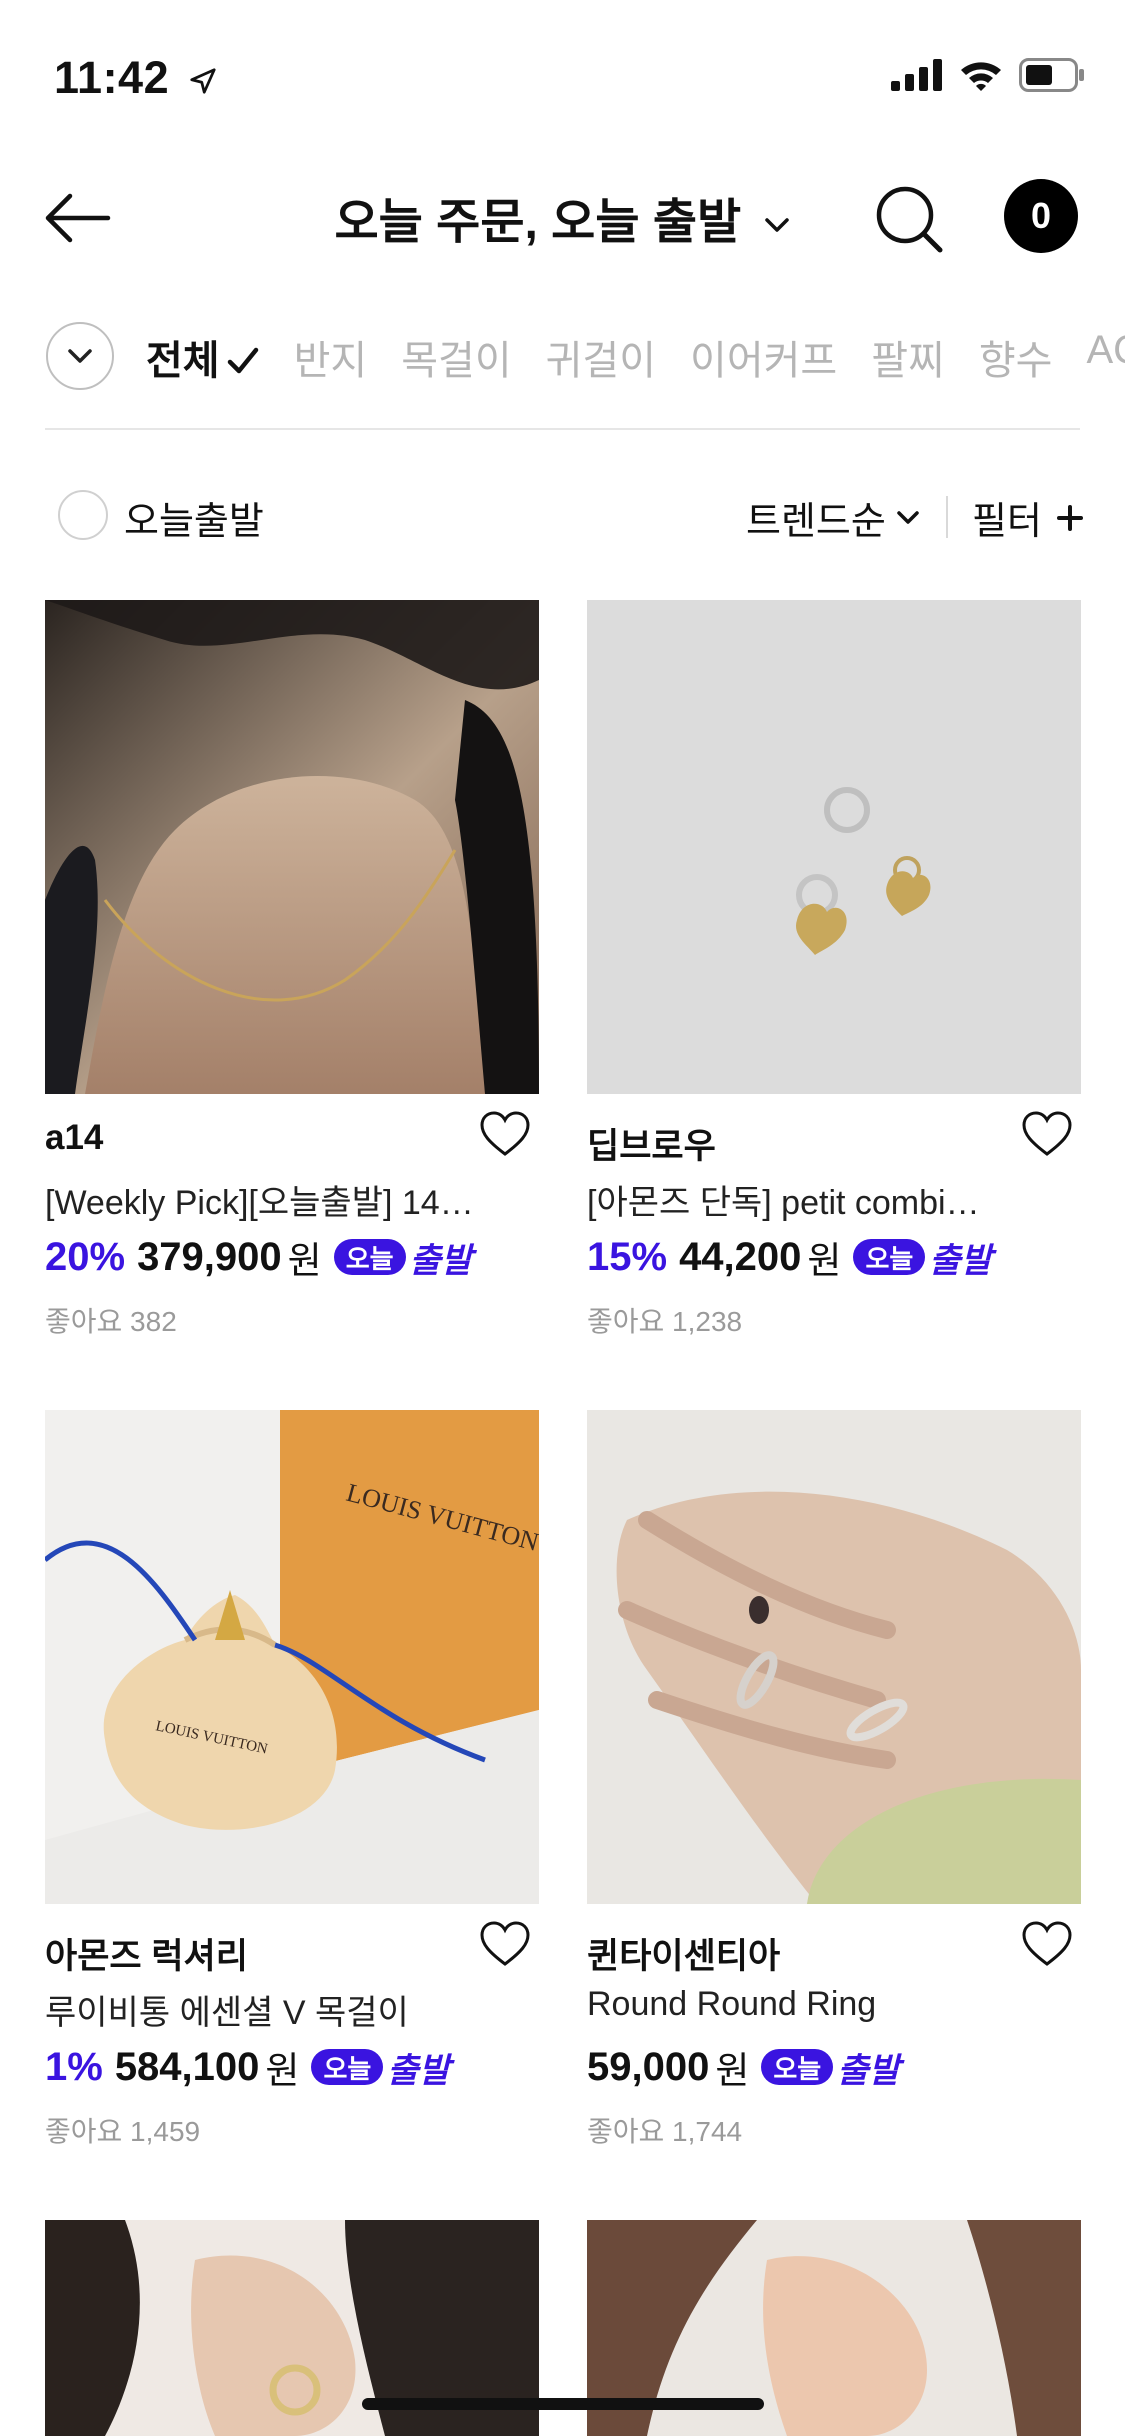  What do you see at coordinates (763, 357) in the screenshot?
I see `tab-ear-cuffs: 이어커프` at bounding box center [763, 357].